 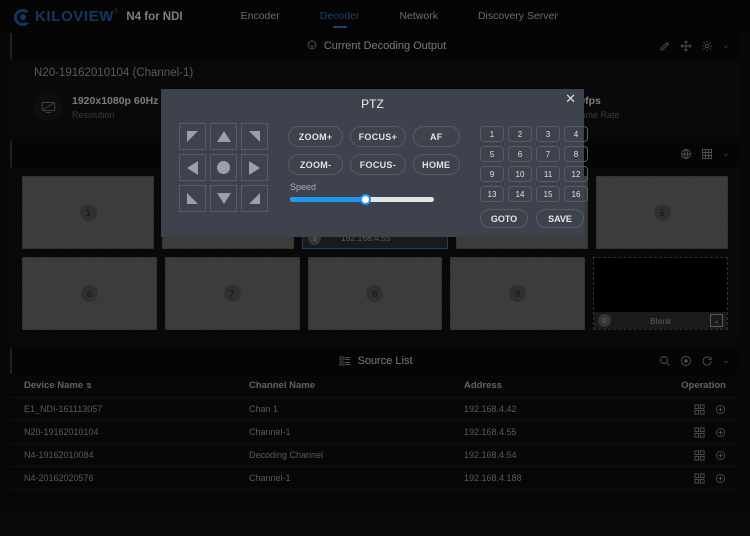 What do you see at coordinates (560, 218) in the screenshot?
I see `save-preset-button: SAVE` at bounding box center [560, 218].